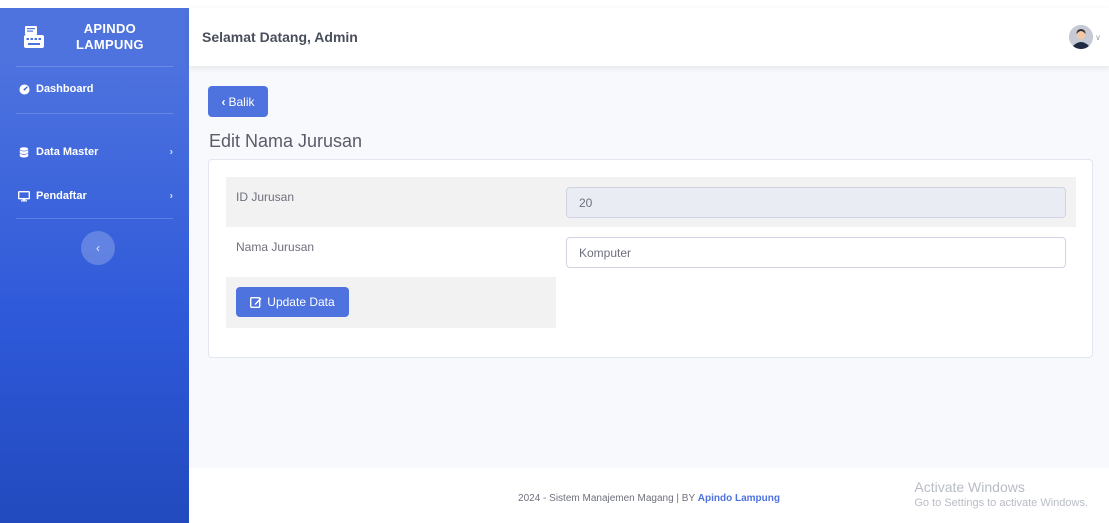 Image resolution: width=1109 pixels, height=523 pixels. I want to click on desktop-icon, so click(24, 196).